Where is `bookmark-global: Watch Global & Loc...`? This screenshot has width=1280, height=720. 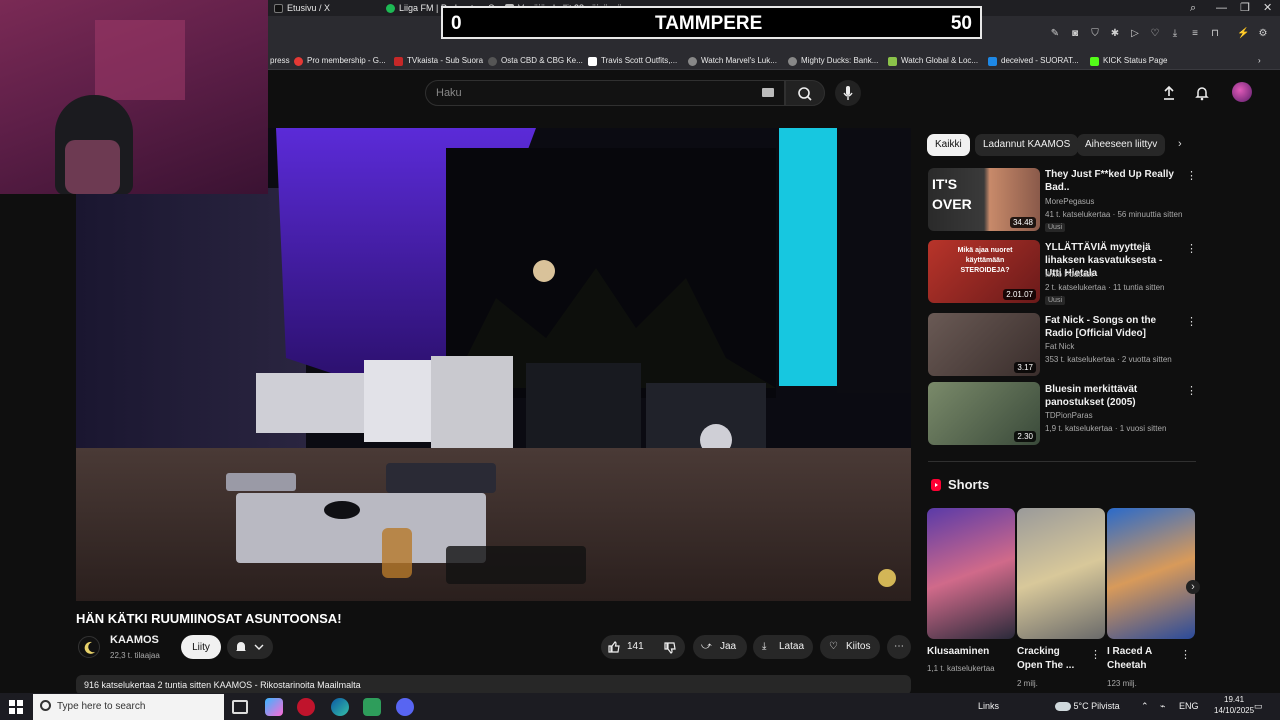 bookmark-global: Watch Global & Loc... is located at coordinates (933, 61).